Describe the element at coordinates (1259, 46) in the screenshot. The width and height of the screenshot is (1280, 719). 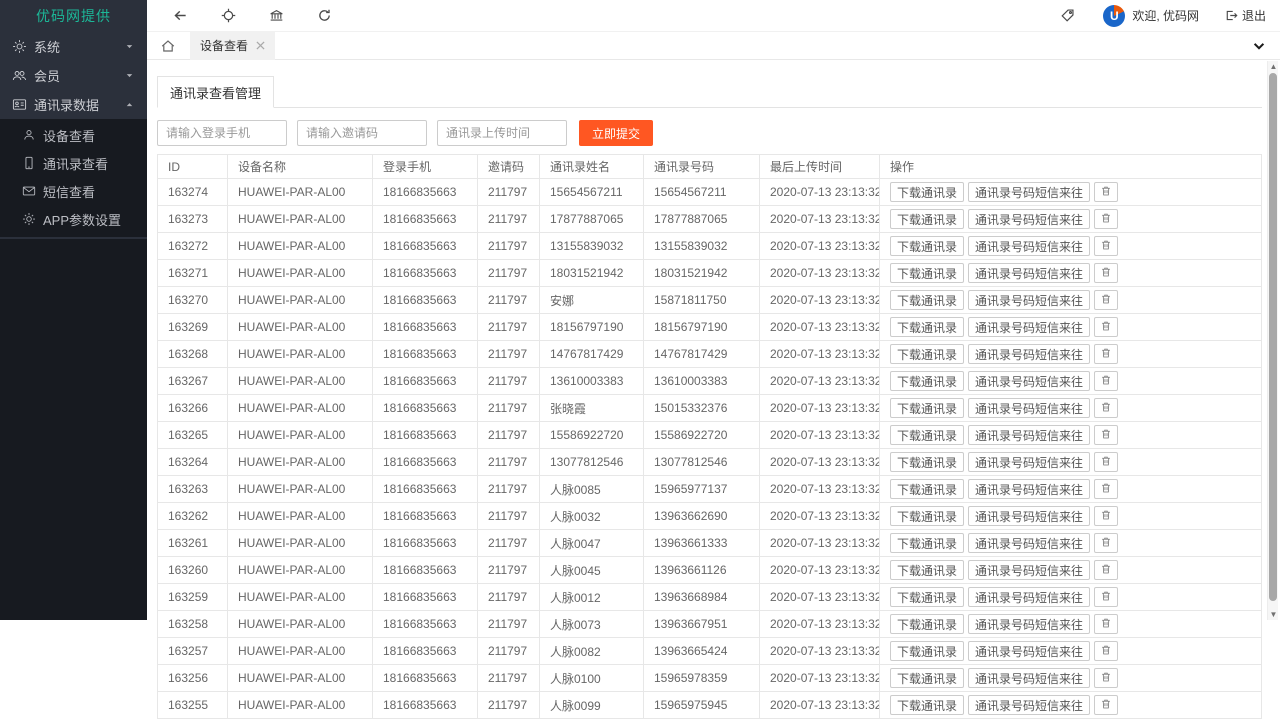
I see `chevron-down-icon` at that location.